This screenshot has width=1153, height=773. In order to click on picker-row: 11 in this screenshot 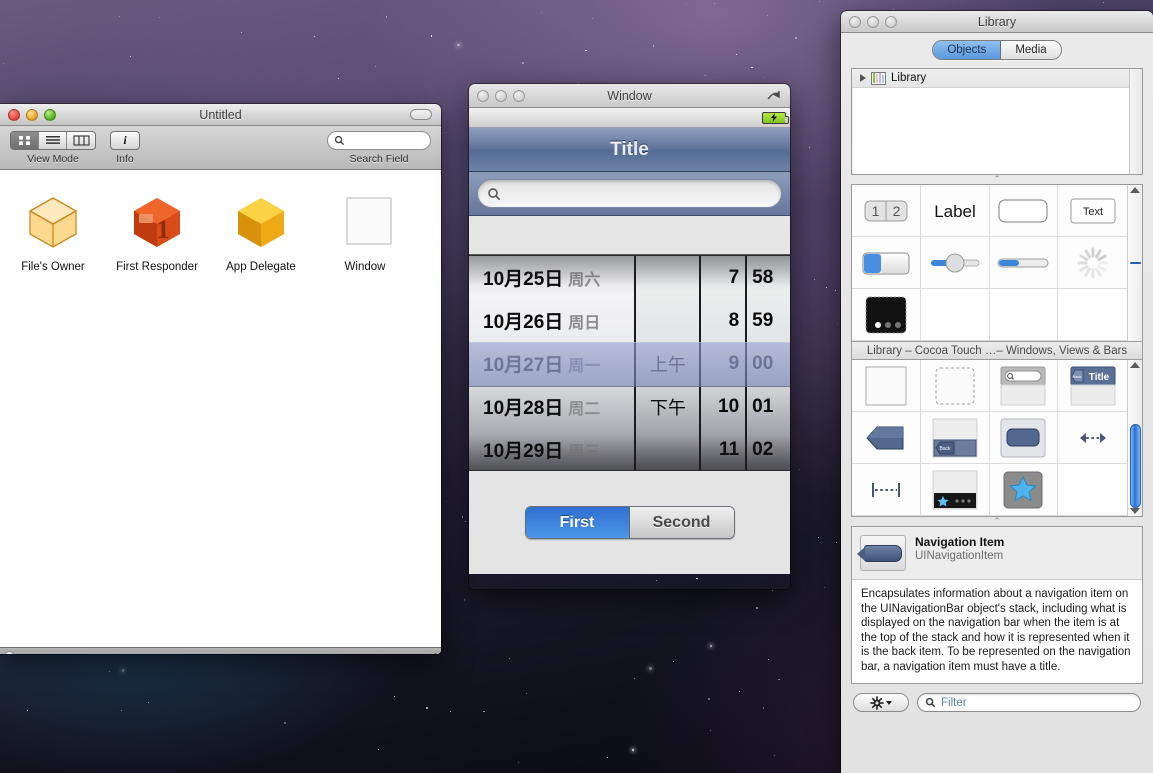, I will do `click(723, 449)`.